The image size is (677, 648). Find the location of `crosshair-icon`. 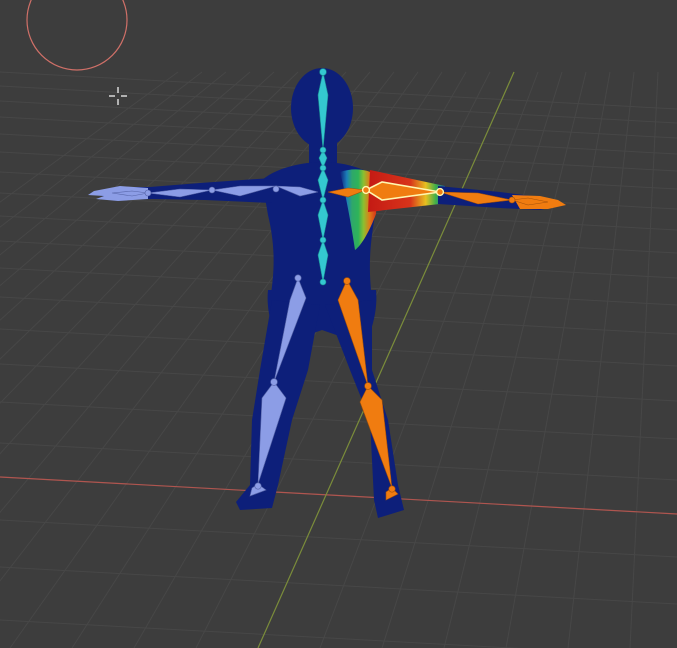

crosshair-icon is located at coordinates (118, 96).